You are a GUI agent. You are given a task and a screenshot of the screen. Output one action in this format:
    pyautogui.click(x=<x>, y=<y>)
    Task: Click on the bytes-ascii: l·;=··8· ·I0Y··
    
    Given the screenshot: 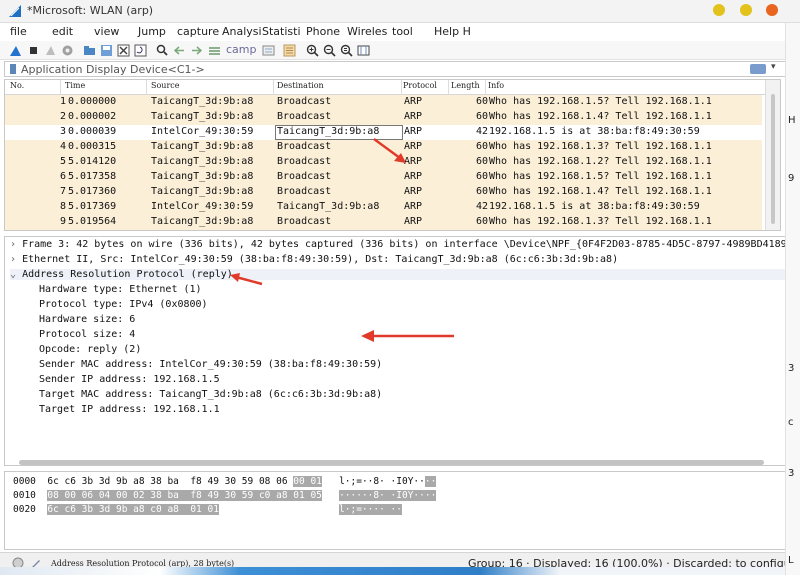 What is the action you would take?
    pyautogui.click(x=382, y=481)
    